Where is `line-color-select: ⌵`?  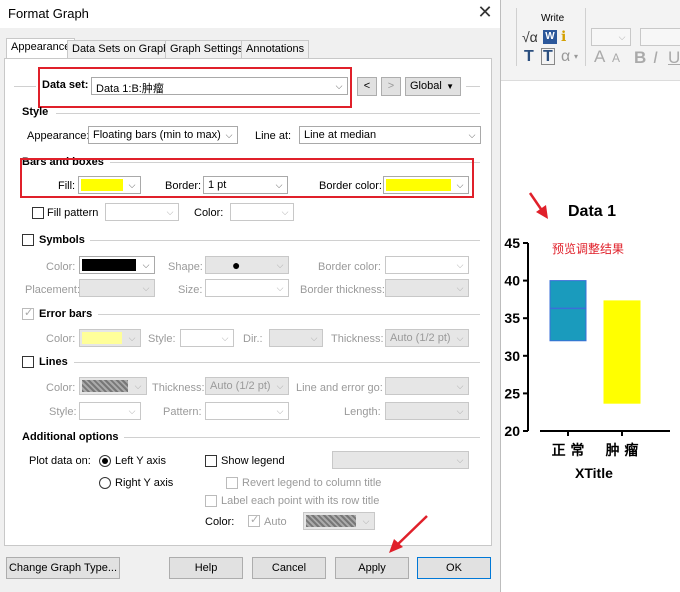
line-color-select: ⌵ is located at coordinates (113, 386).